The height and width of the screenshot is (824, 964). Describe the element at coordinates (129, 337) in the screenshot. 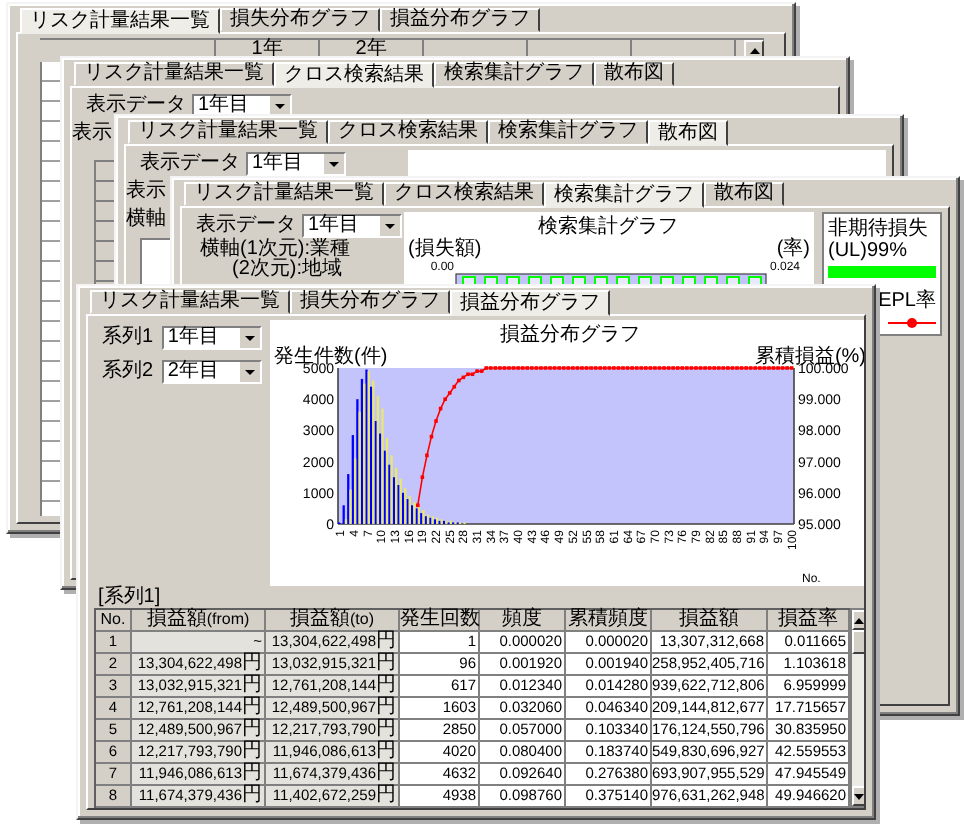

I see `field-label: 系列1` at that location.